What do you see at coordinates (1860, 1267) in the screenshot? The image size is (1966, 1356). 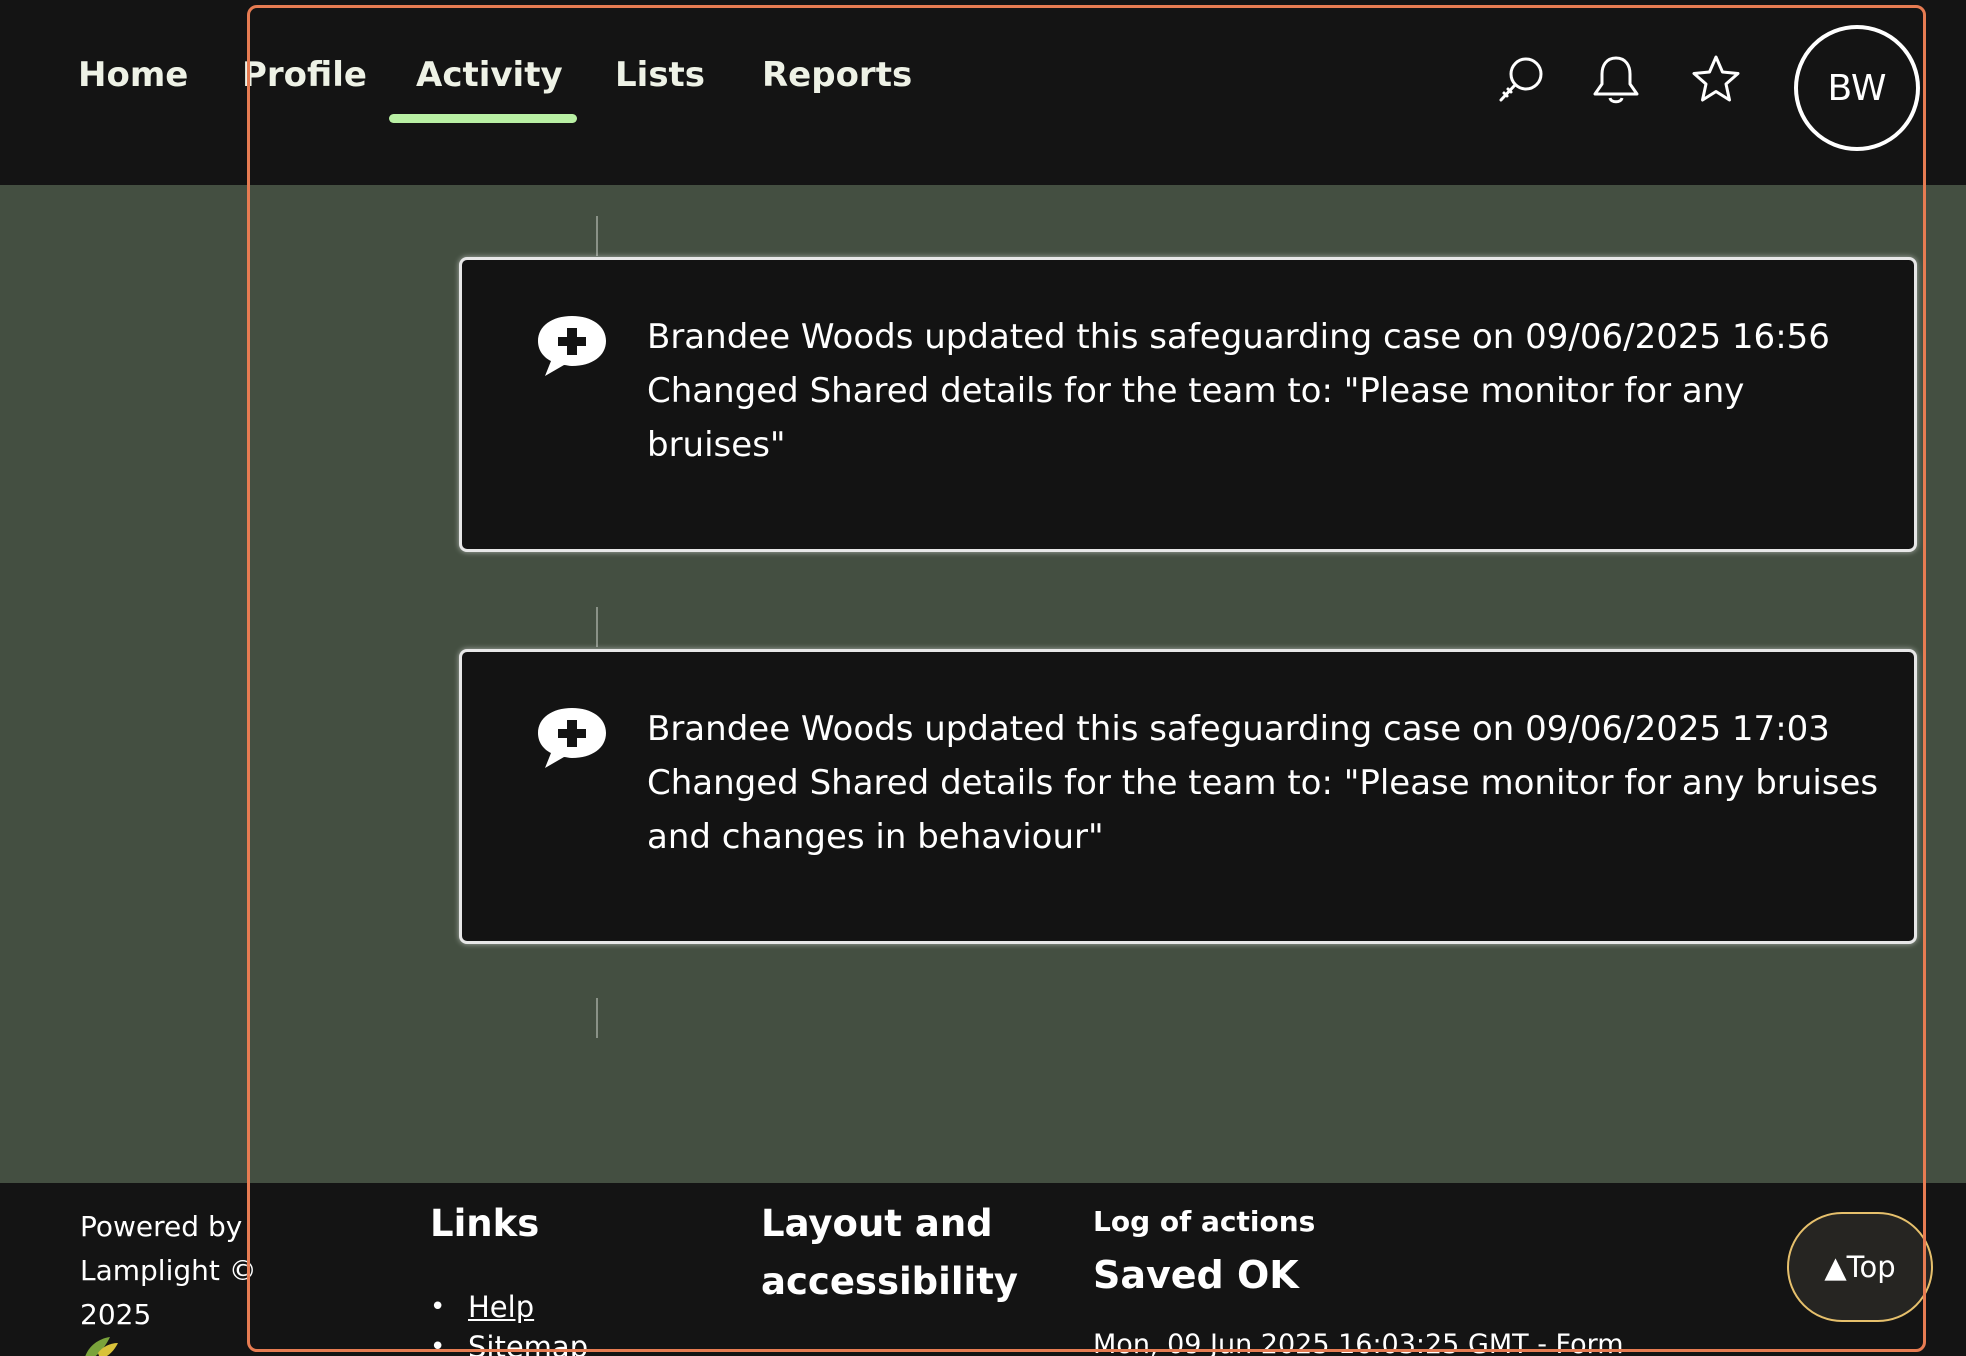 I see `back-to-top-button: ▲Top` at bounding box center [1860, 1267].